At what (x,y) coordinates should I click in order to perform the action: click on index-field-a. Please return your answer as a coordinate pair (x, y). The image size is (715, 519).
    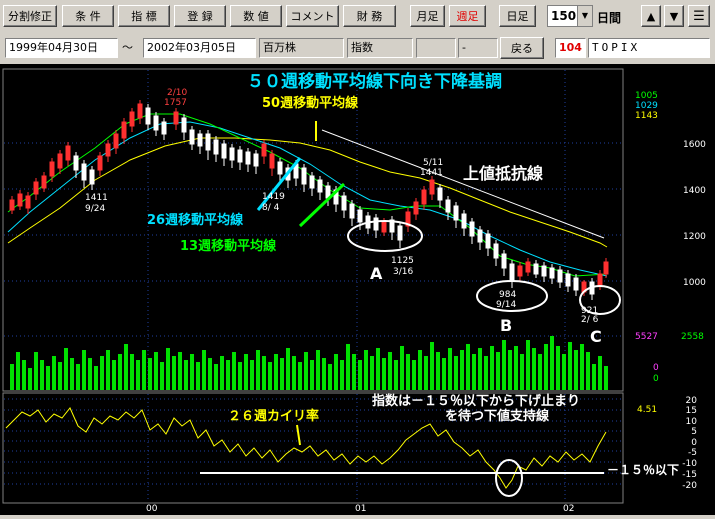
    Looking at the image, I should click on (436, 48).